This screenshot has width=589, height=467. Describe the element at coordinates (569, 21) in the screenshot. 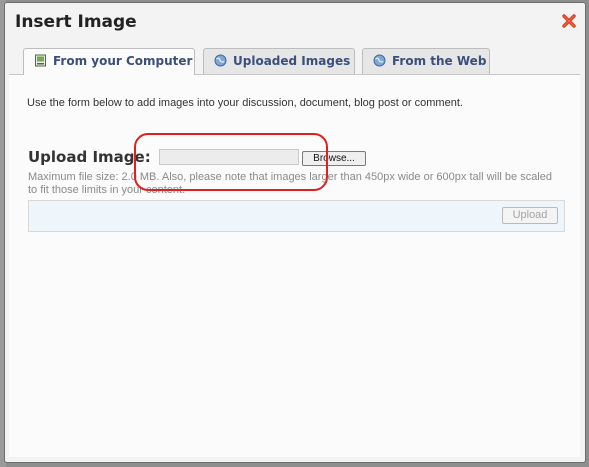

I see `close-icon` at that location.